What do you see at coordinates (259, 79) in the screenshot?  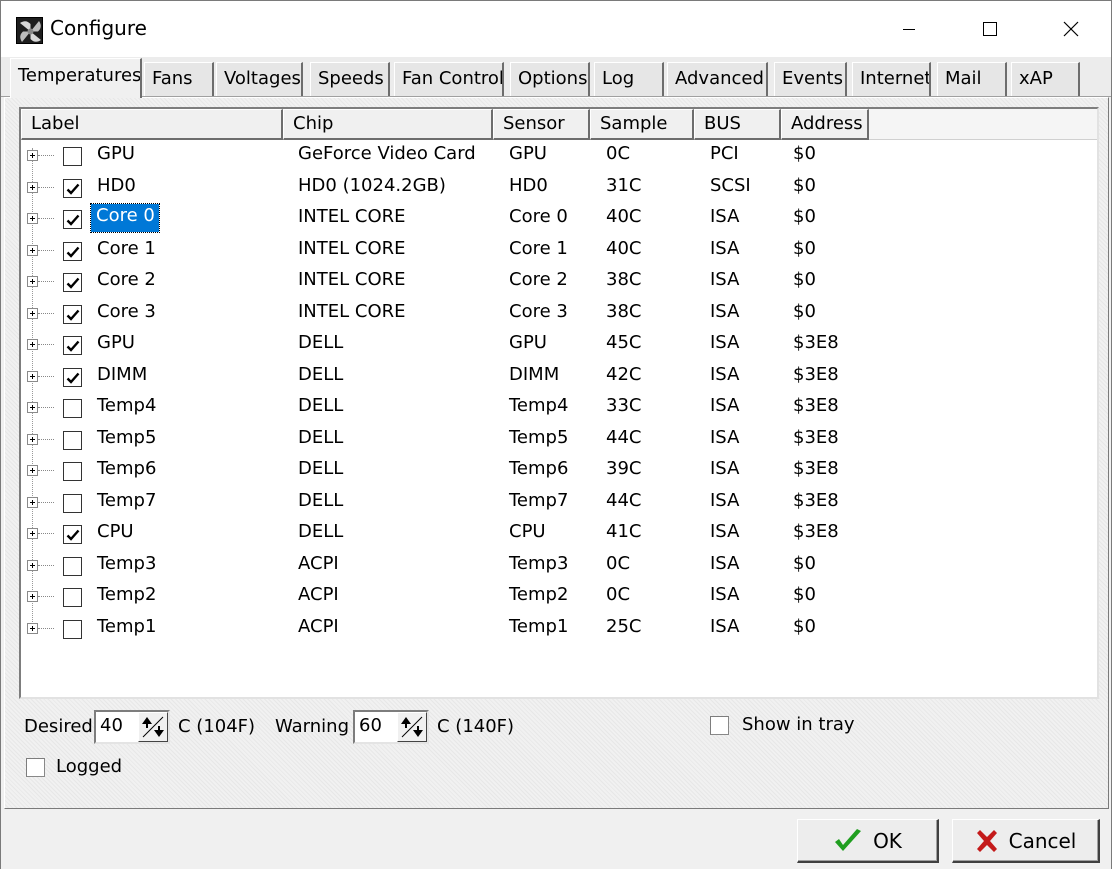 I see `tab-voltages: Voltages` at bounding box center [259, 79].